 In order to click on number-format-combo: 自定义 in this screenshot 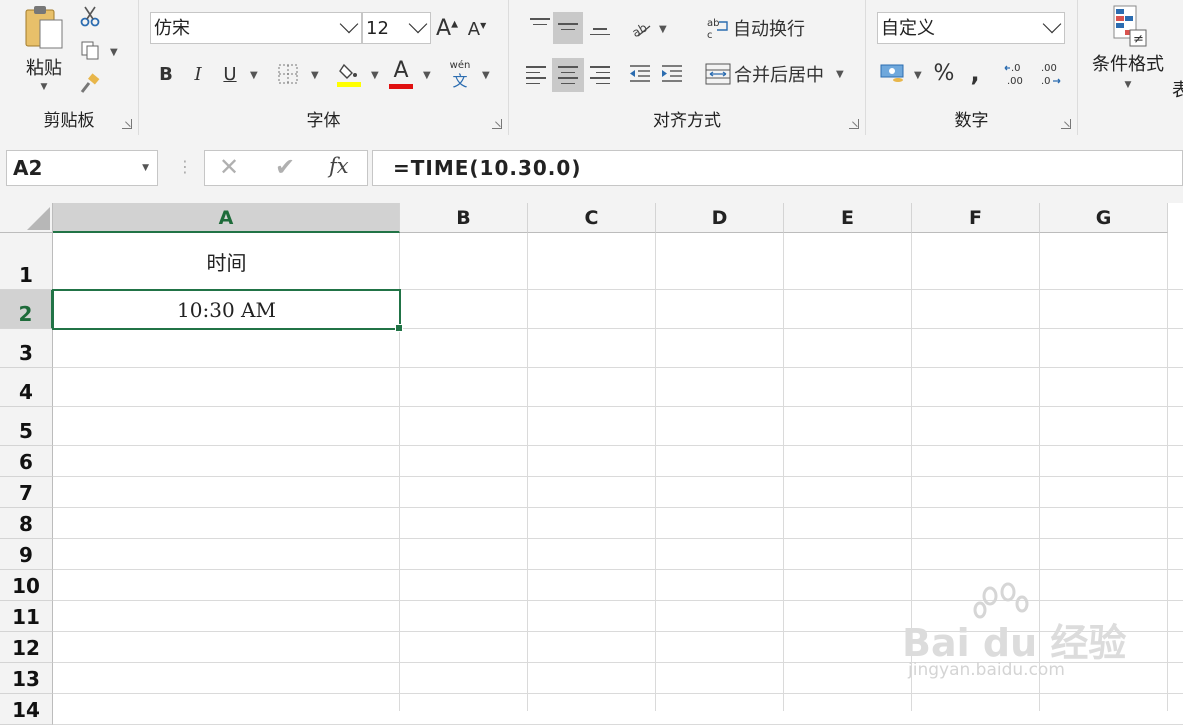, I will do `click(971, 28)`.